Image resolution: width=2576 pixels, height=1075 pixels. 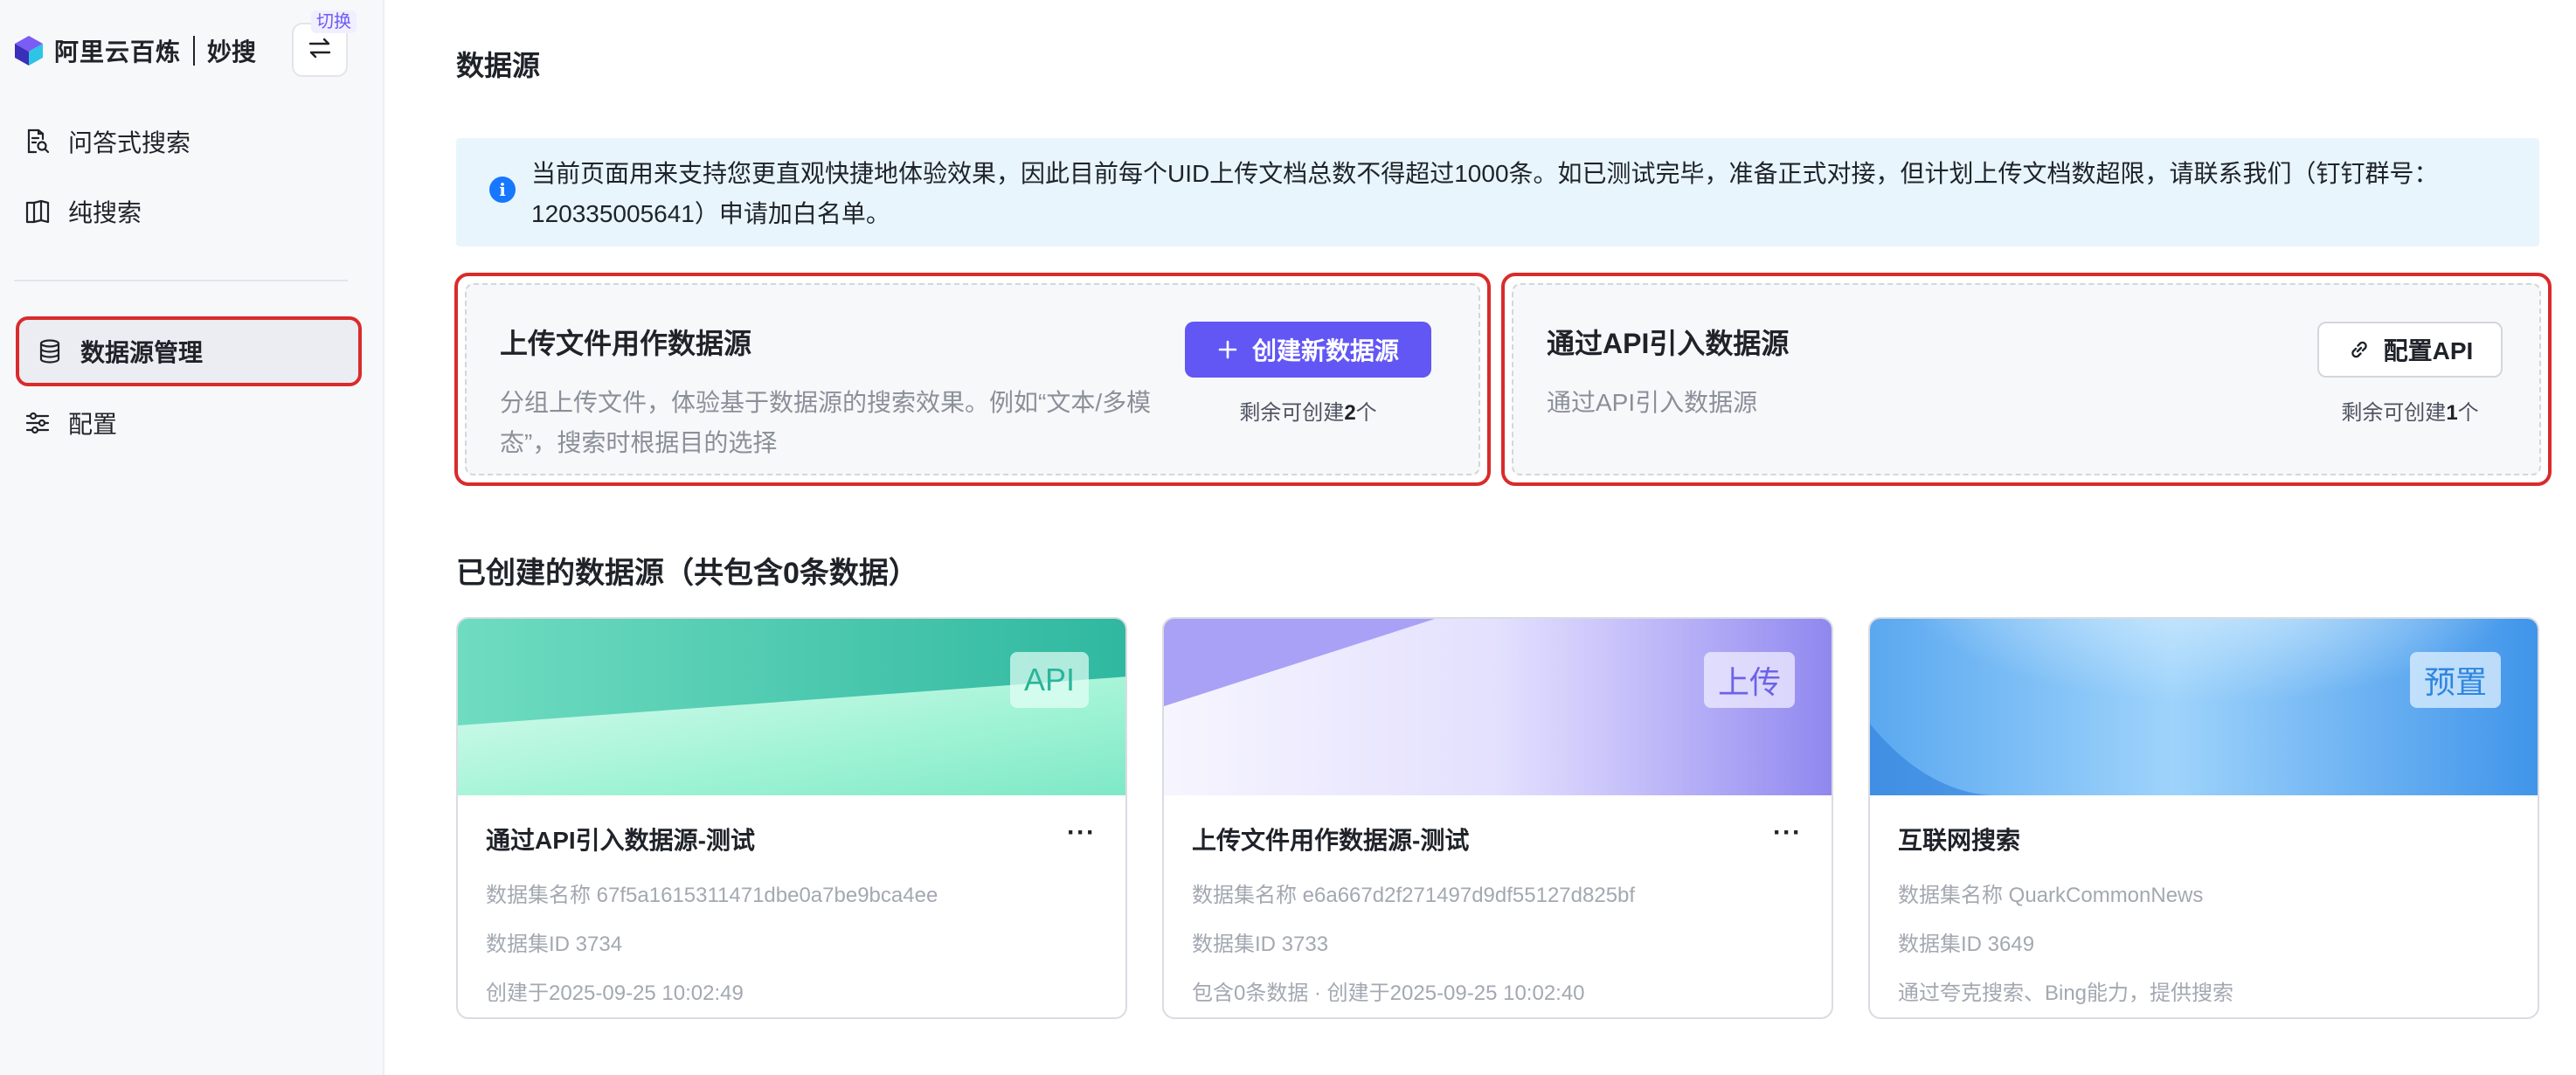 I want to click on datasource-type-badge: API, so click(x=1049, y=680).